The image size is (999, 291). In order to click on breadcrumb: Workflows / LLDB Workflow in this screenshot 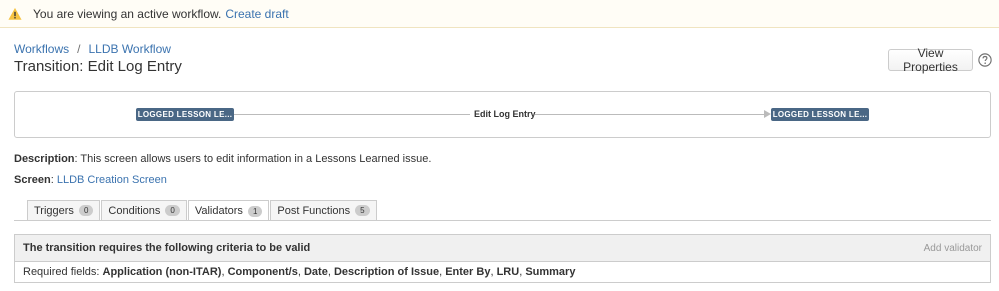, I will do `click(92, 49)`.